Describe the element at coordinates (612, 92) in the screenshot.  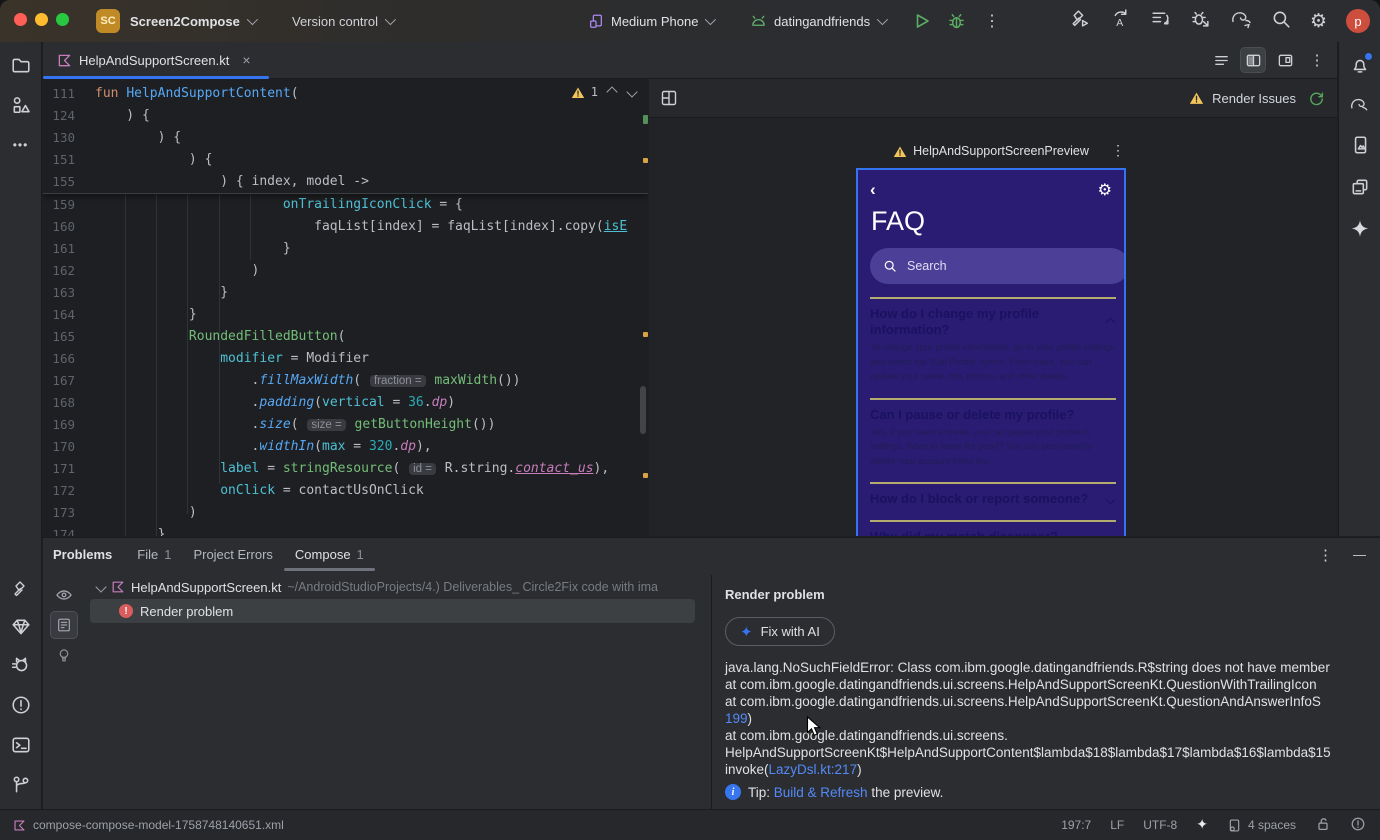
I see `prev-issue-icon` at that location.